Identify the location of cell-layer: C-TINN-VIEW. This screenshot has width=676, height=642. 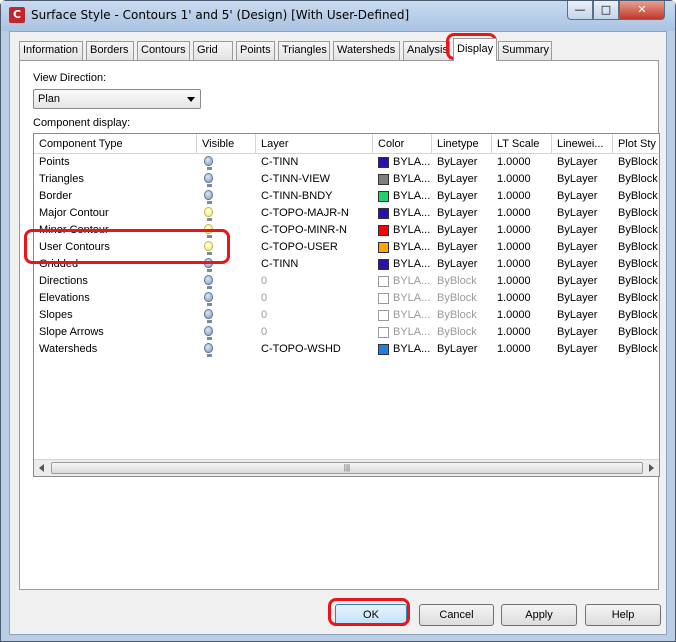
(316, 179).